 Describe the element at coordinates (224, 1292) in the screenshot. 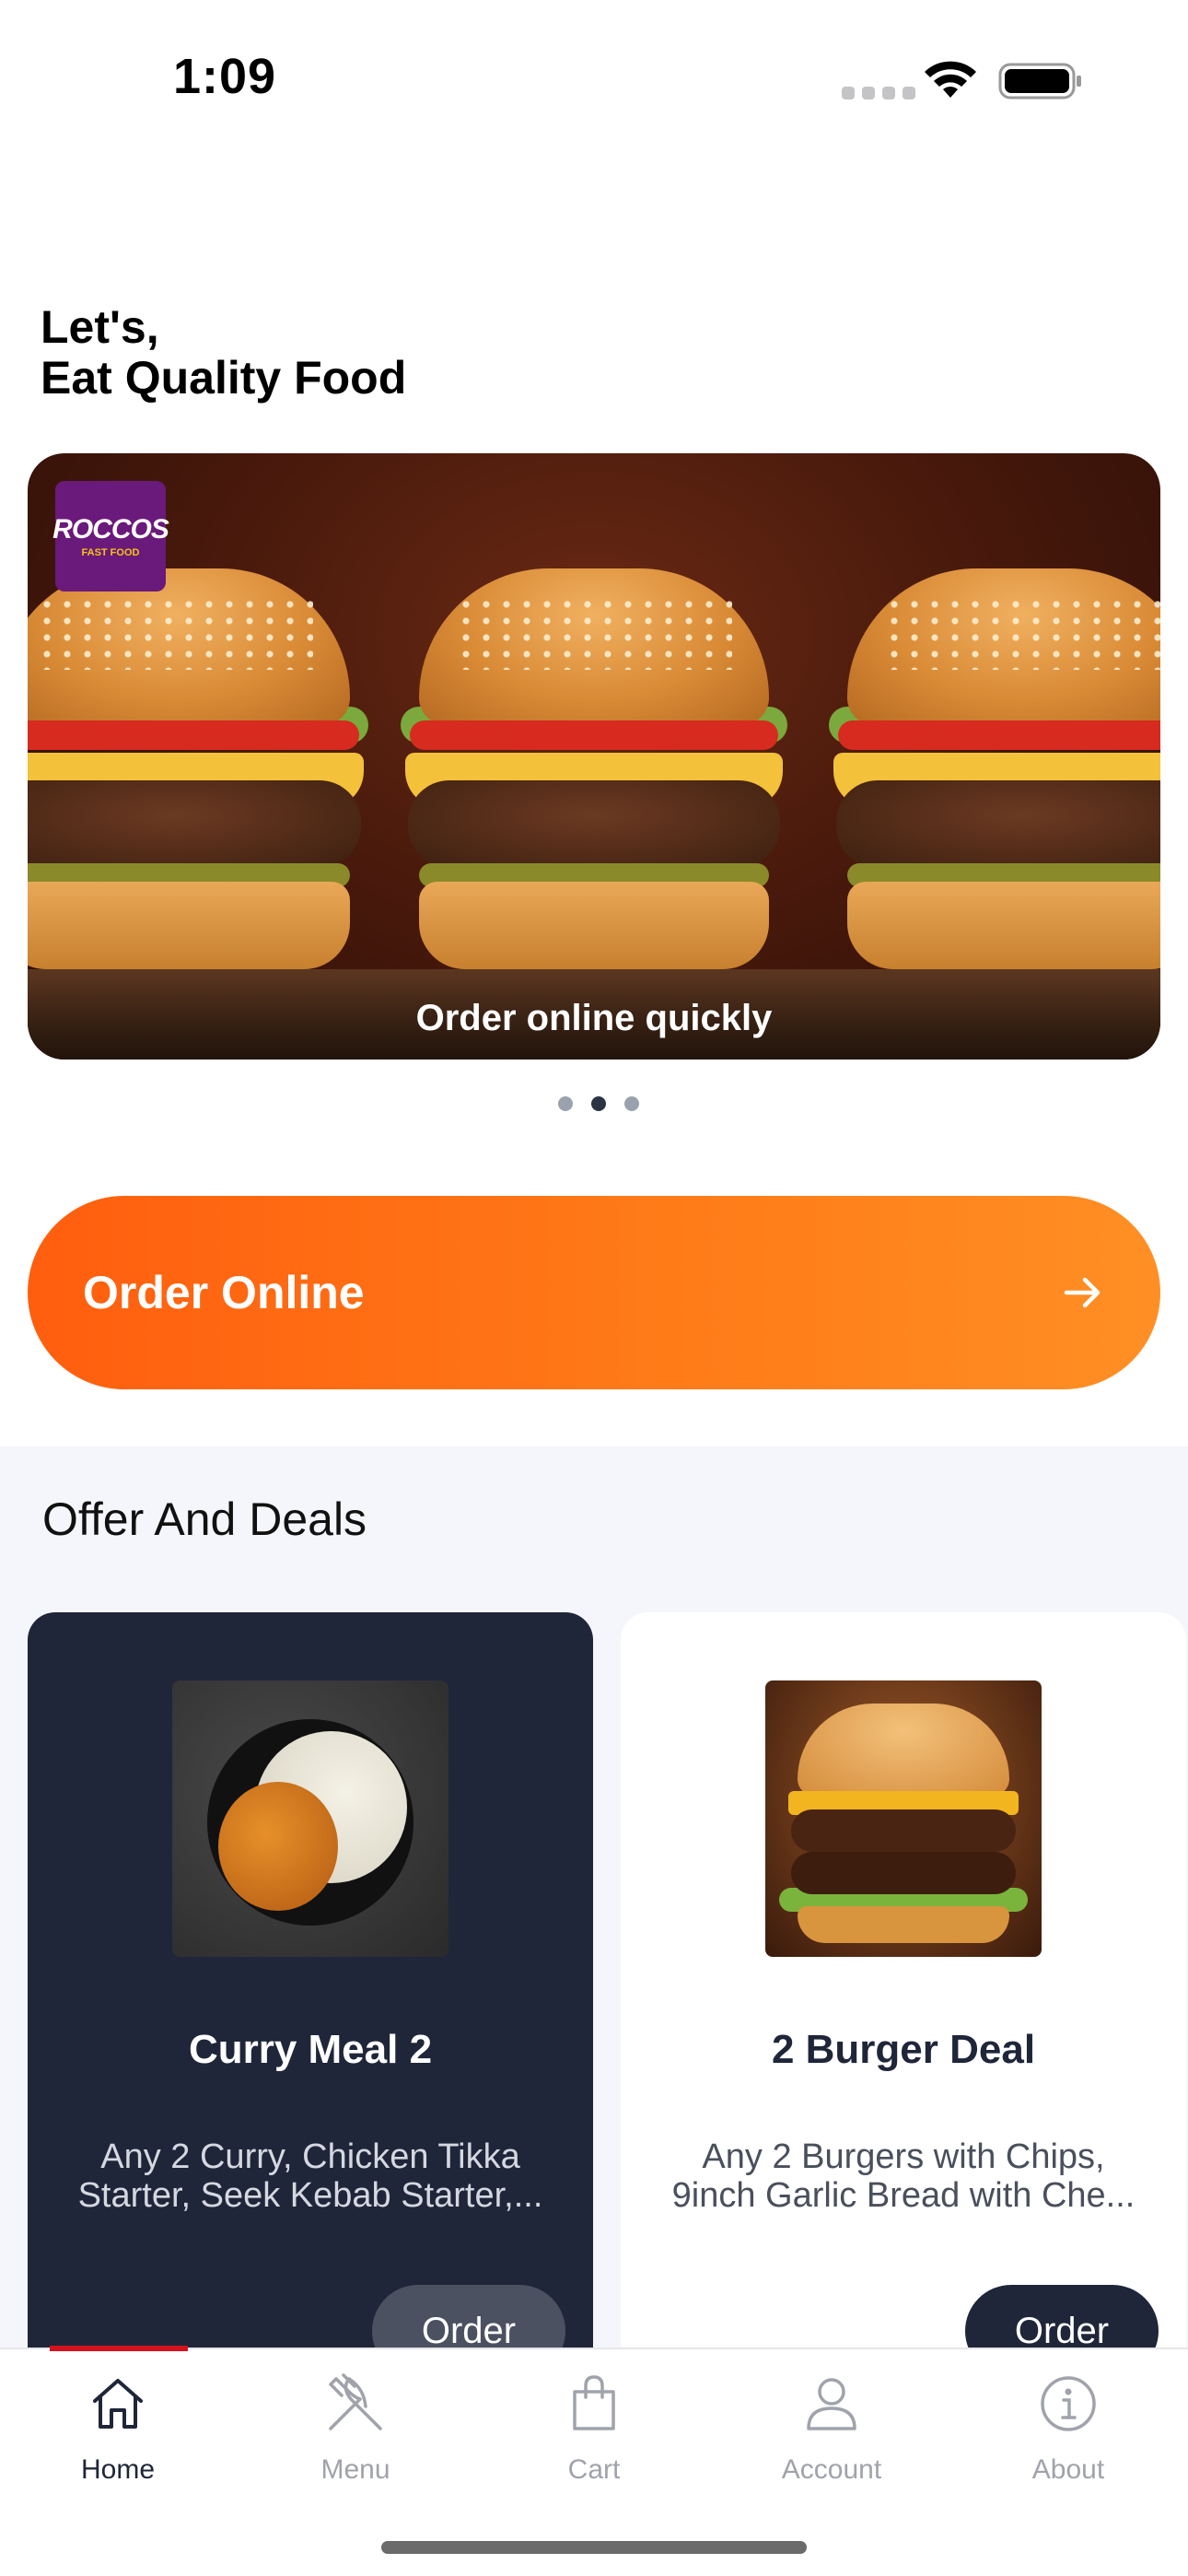

I see `order-online-label: Order Online` at that location.